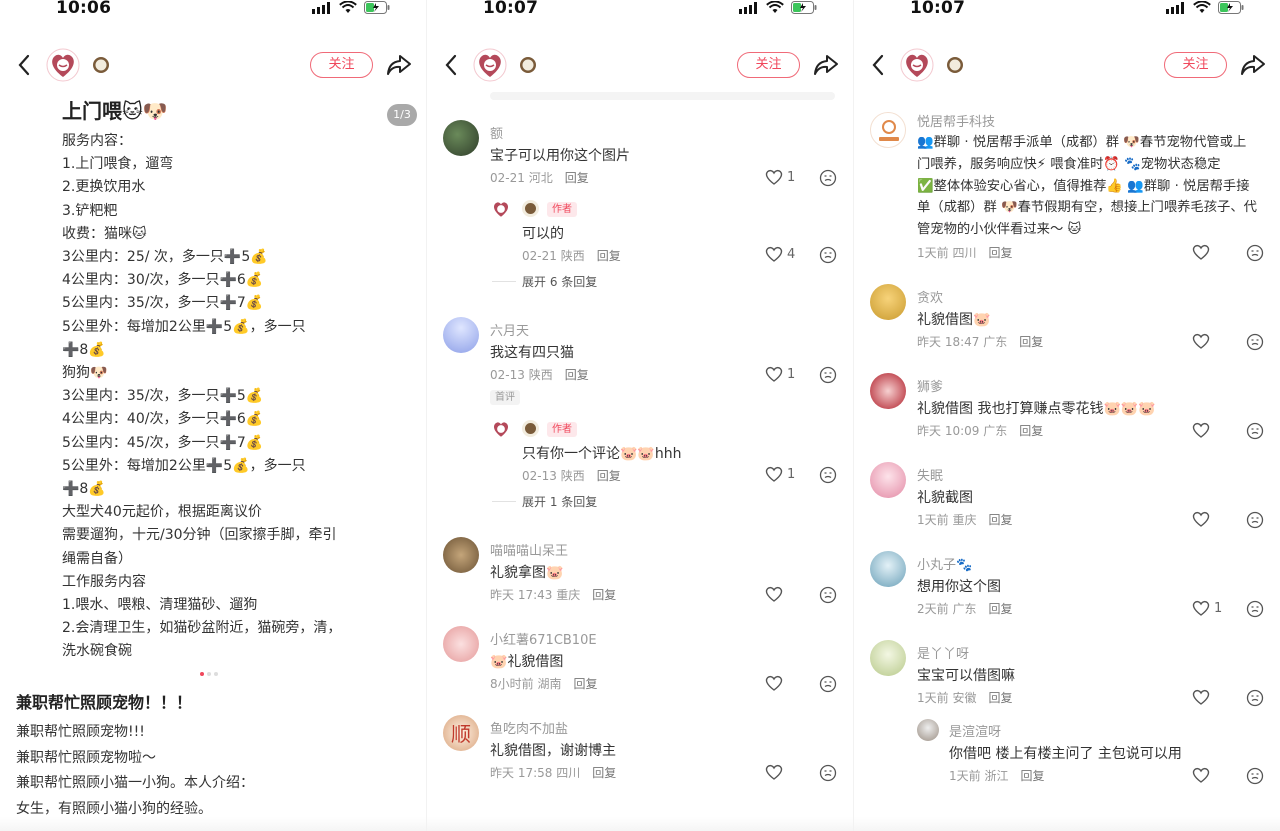 The image size is (1280, 831). Describe the element at coordinates (496, 132) in the screenshot. I see `commenter-name: 额` at that location.